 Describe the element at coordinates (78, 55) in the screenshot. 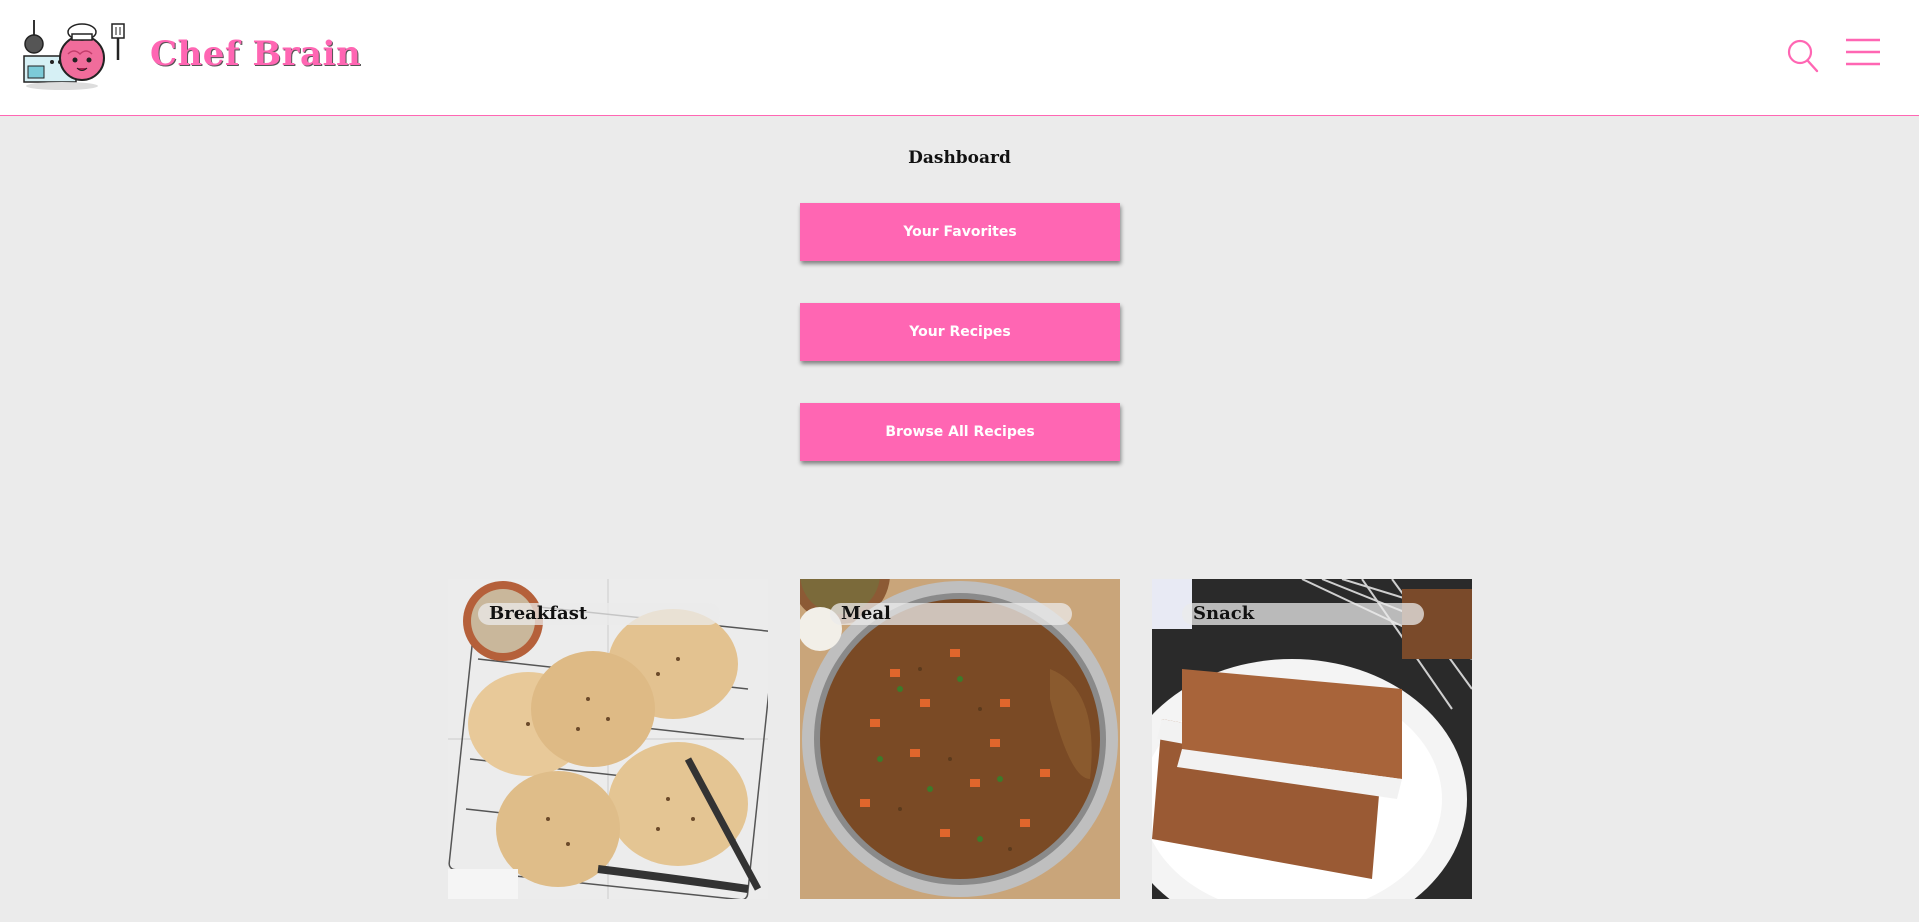

I see `chef-brain-logo` at that location.